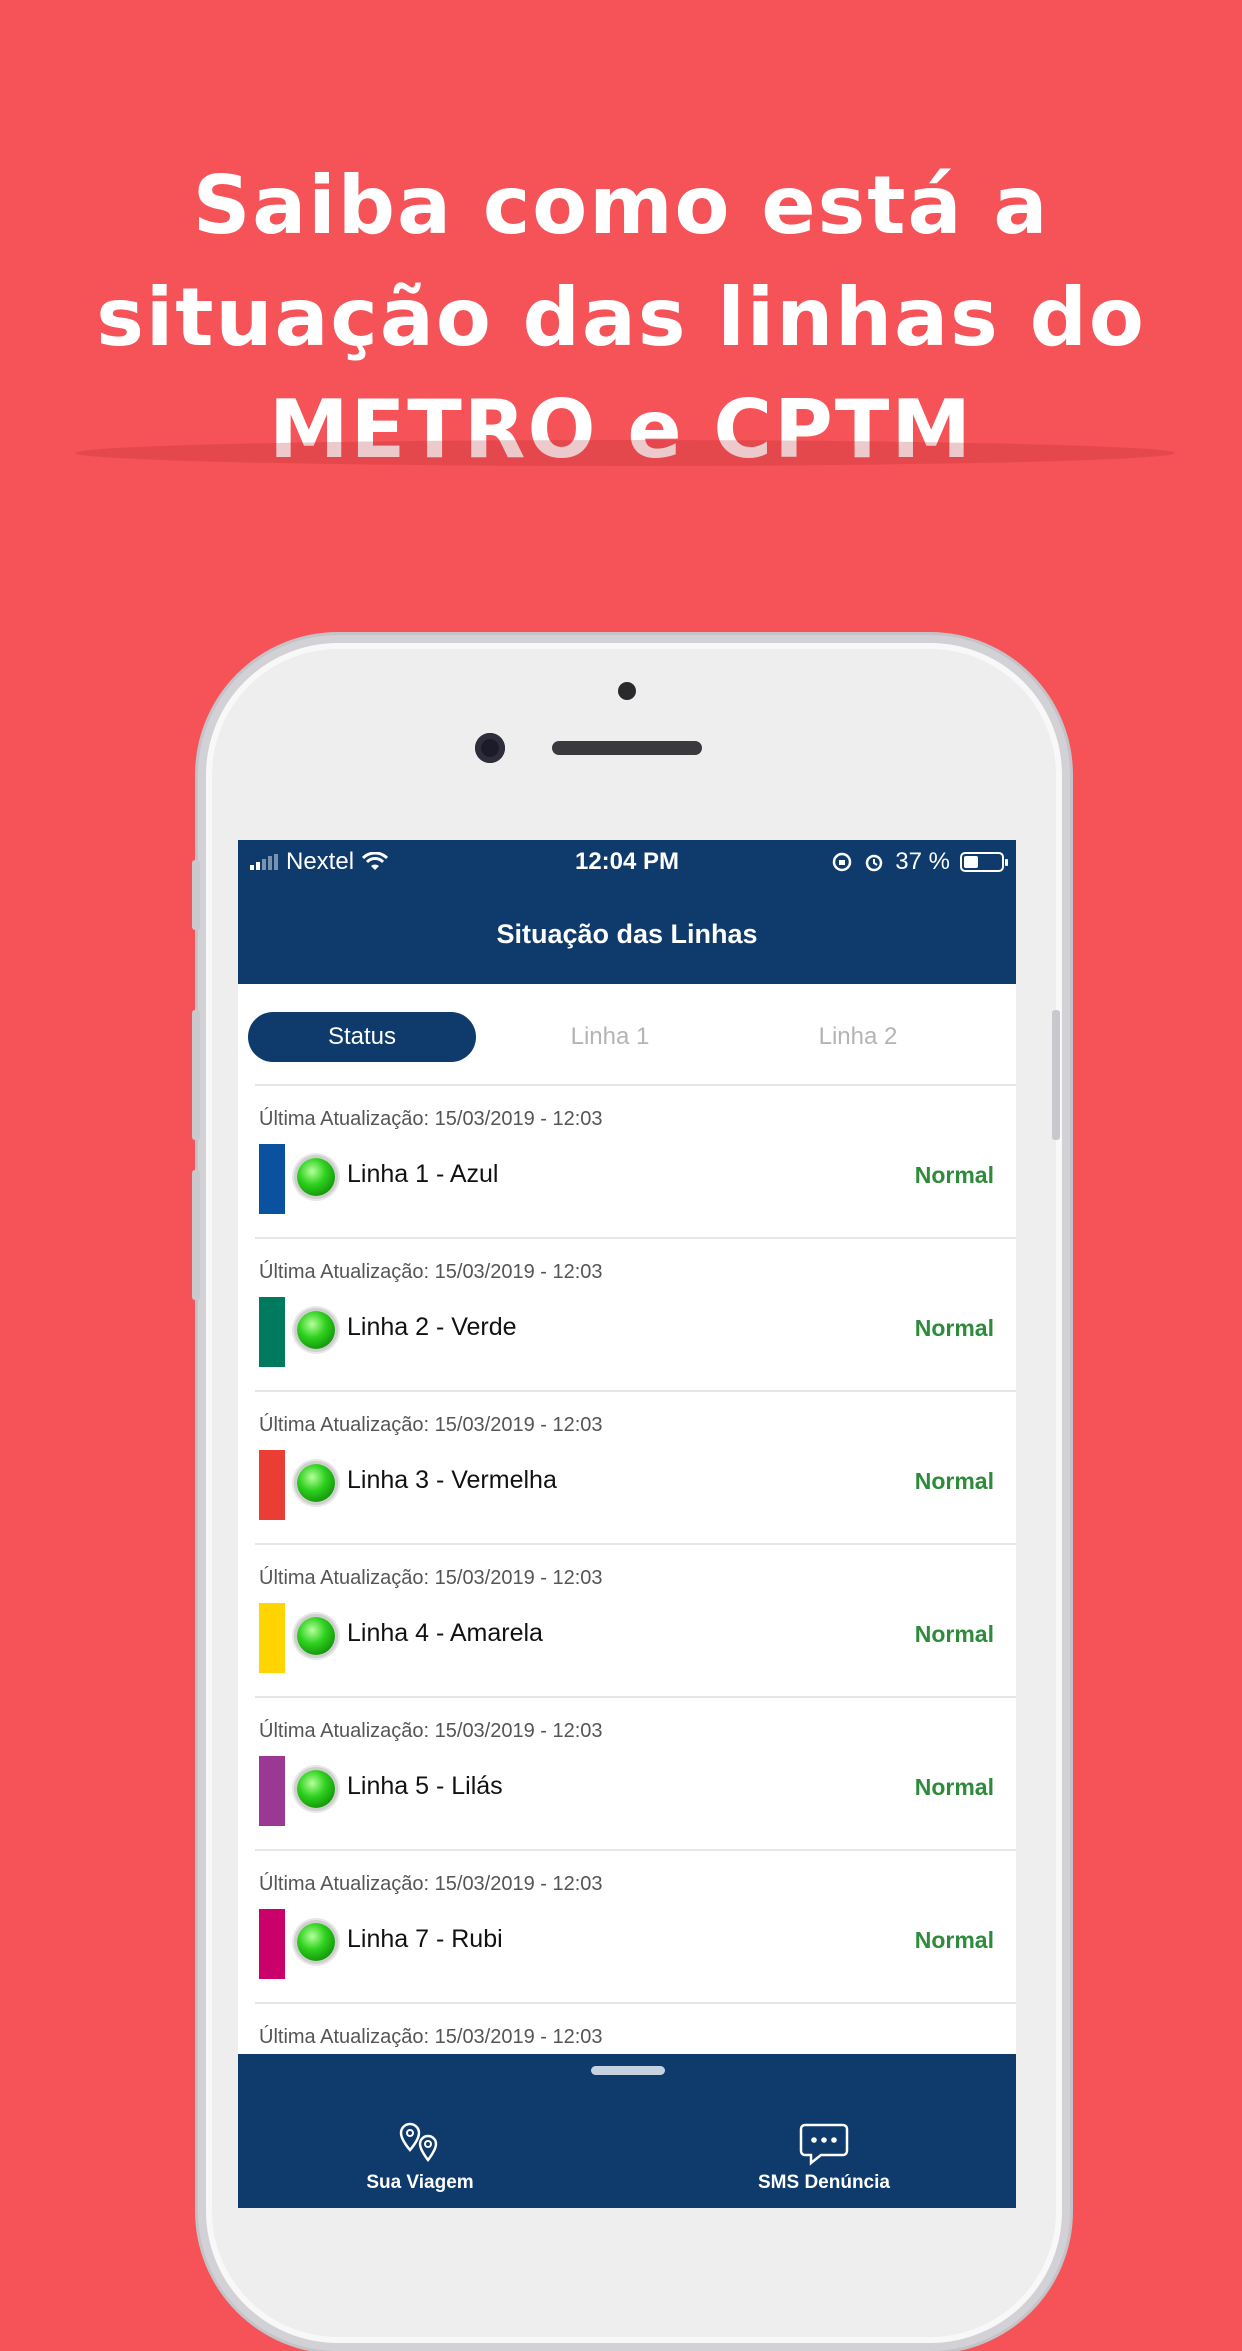 The image size is (1242, 2351). I want to click on chat-bubble-icon, so click(824, 2144).